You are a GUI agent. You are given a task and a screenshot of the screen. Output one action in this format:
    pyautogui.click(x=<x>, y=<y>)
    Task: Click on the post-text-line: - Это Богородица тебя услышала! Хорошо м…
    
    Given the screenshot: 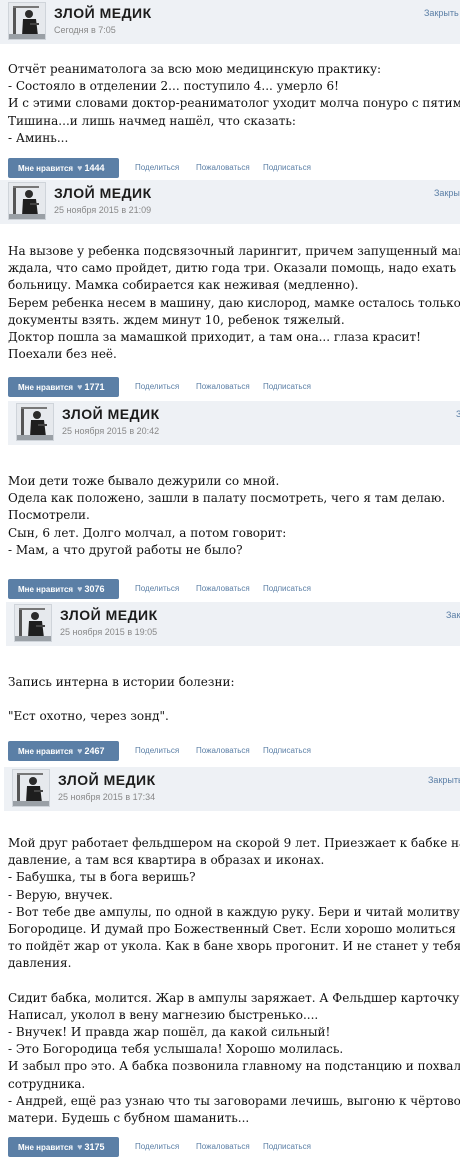 What is the action you would take?
    pyautogui.click(x=176, y=1049)
    